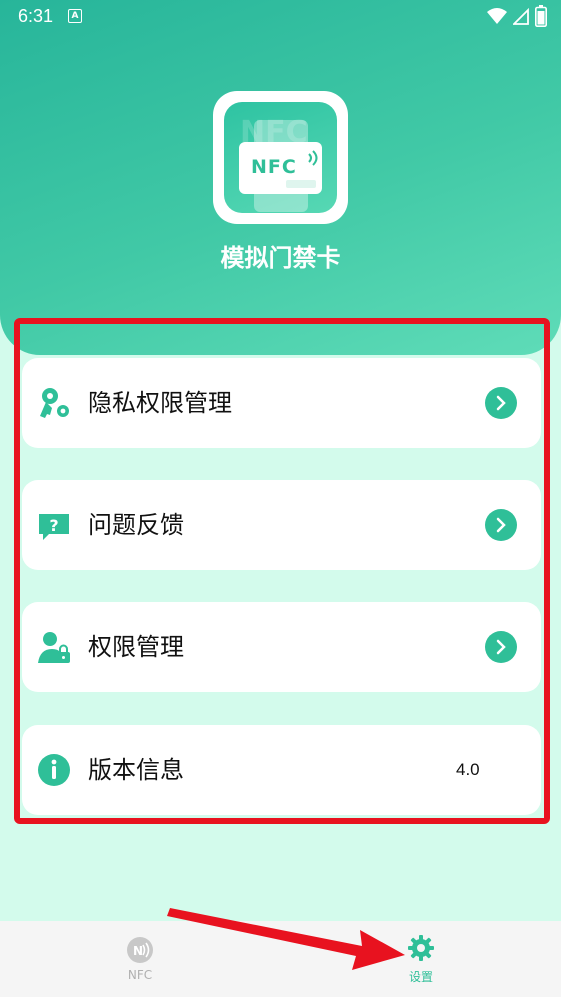 The width and height of the screenshot is (561, 997). Describe the element at coordinates (280, 17) in the screenshot. I see `status-bar: 6:31 A` at that location.